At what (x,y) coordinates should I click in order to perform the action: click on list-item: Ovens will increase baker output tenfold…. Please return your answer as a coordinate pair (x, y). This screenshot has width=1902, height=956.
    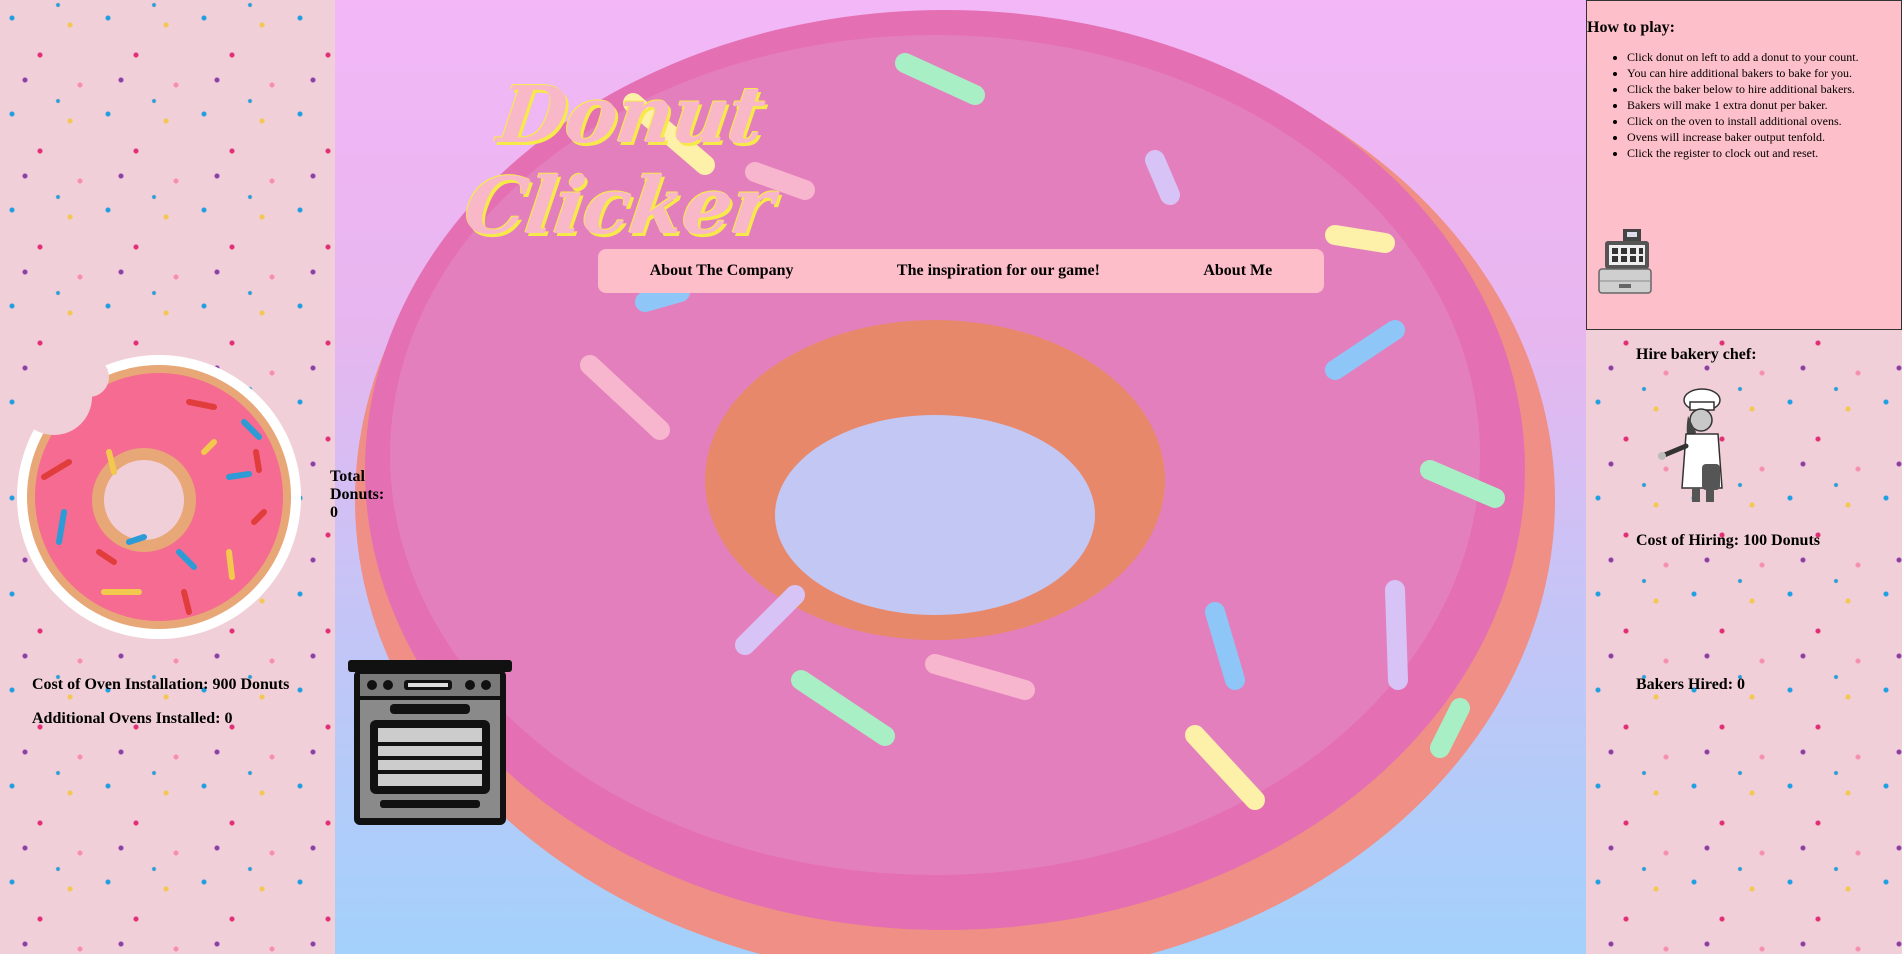
    Looking at the image, I should click on (1764, 137).